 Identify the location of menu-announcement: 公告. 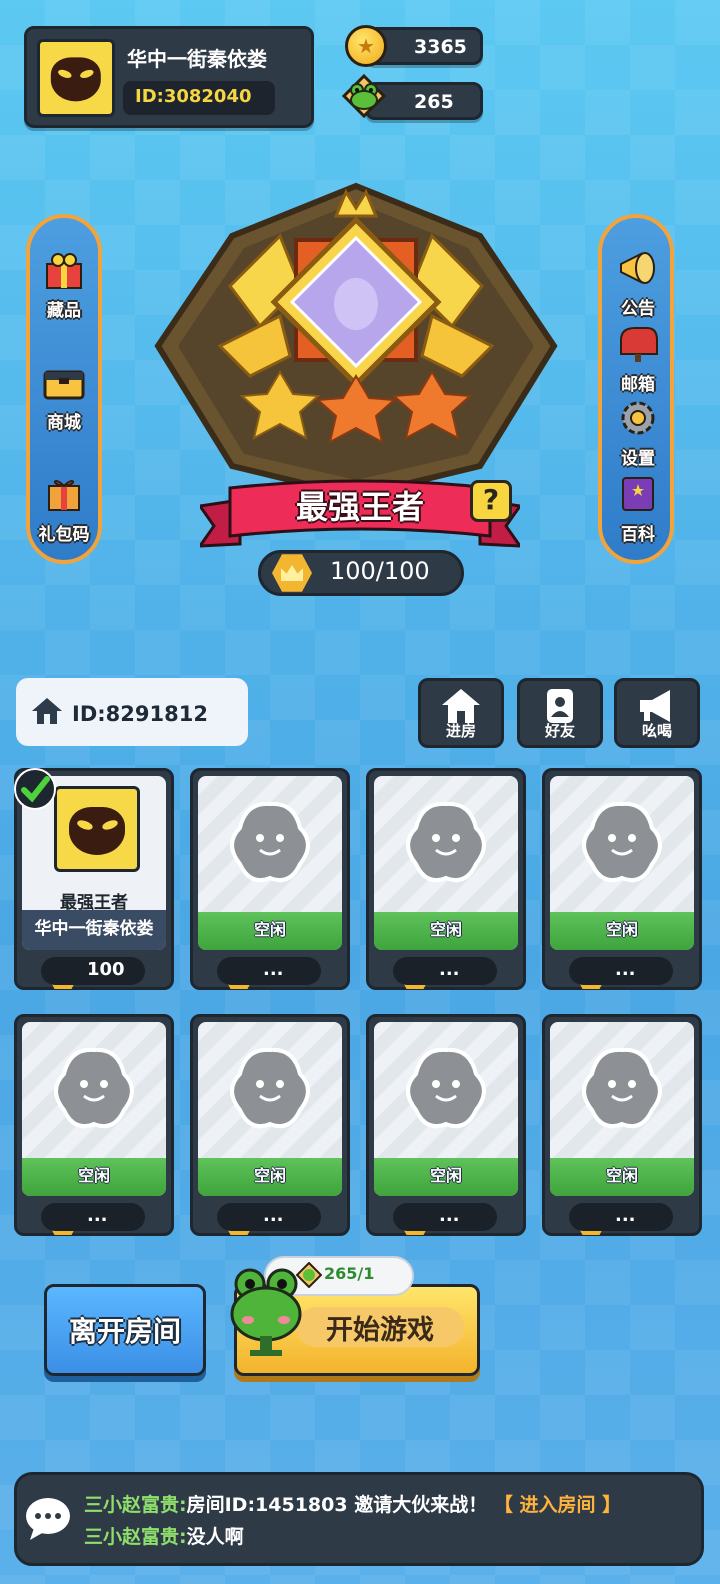
(638, 283).